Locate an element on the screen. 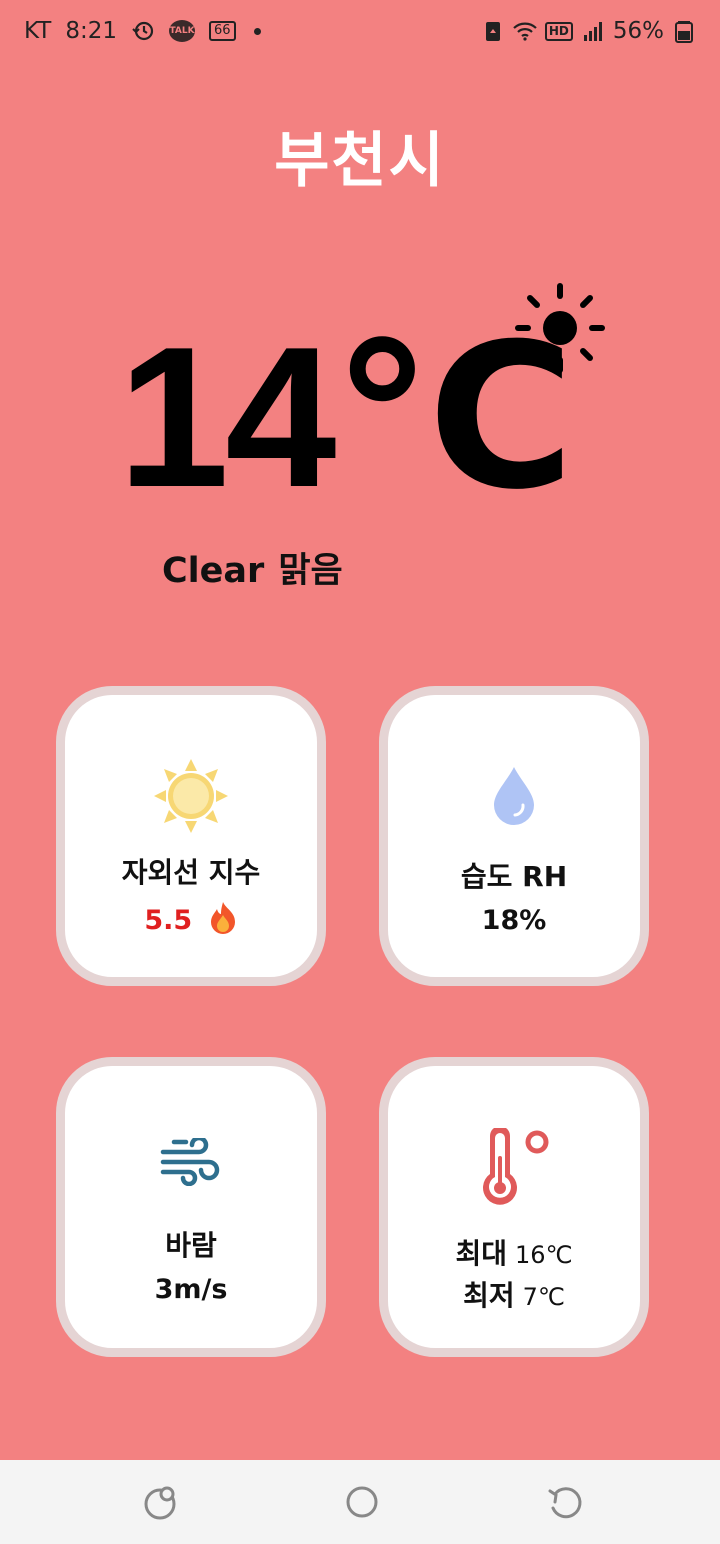  navigation-bar is located at coordinates (360, 1502).